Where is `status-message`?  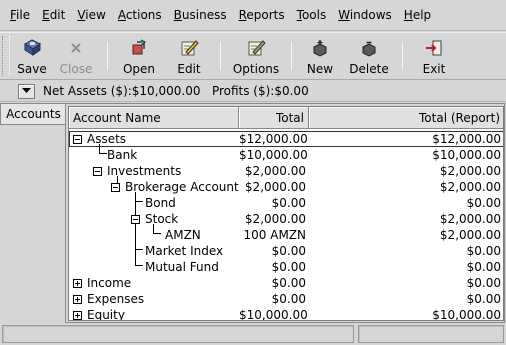
status-message is located at coordinates (178, 334).